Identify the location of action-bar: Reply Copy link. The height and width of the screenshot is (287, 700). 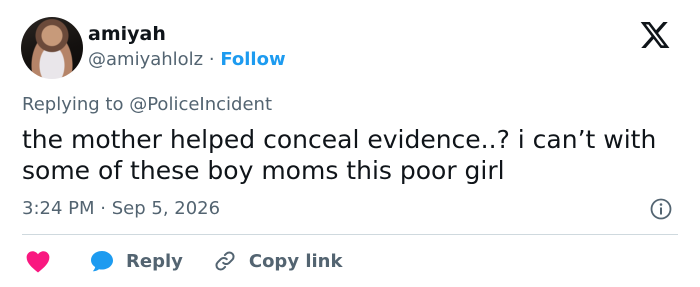
(182, 261).